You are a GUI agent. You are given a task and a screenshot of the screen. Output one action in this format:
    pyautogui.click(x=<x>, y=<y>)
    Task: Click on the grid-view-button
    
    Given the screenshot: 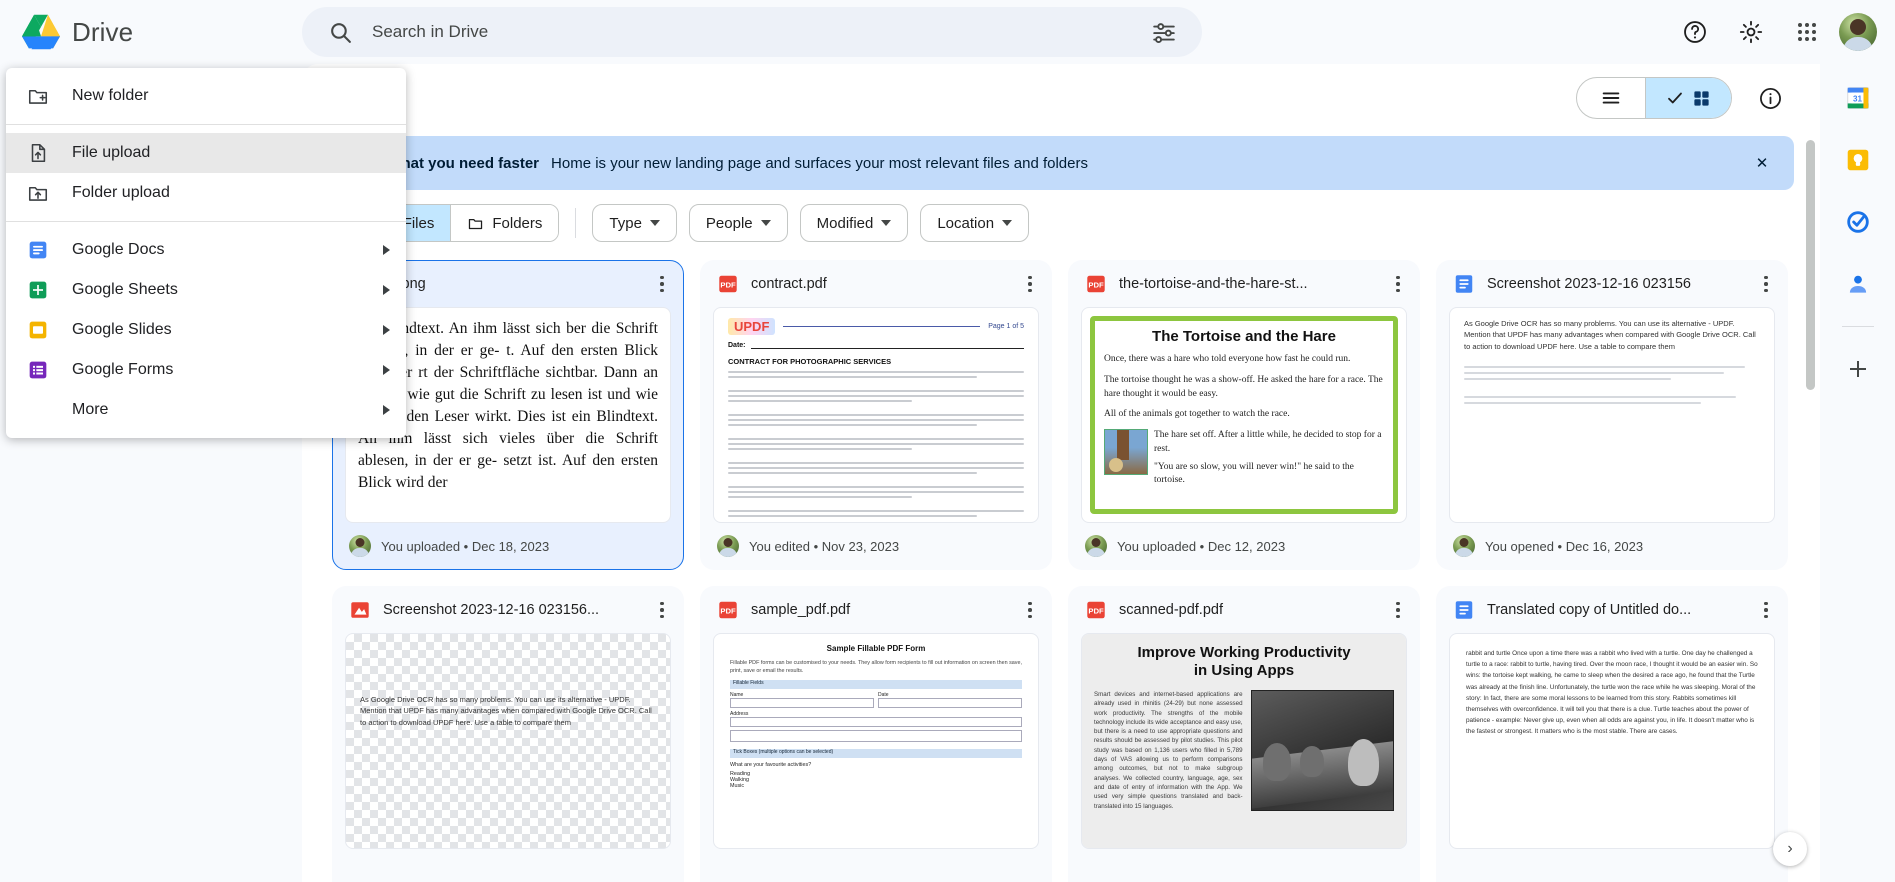 What is the action you would take?
    pyautogui.click(x=1688, y=98)
    